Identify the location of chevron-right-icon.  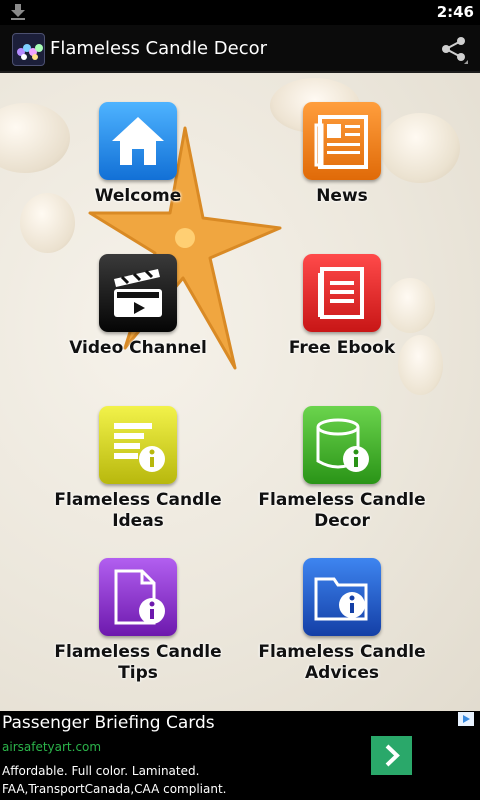
(392, 755).